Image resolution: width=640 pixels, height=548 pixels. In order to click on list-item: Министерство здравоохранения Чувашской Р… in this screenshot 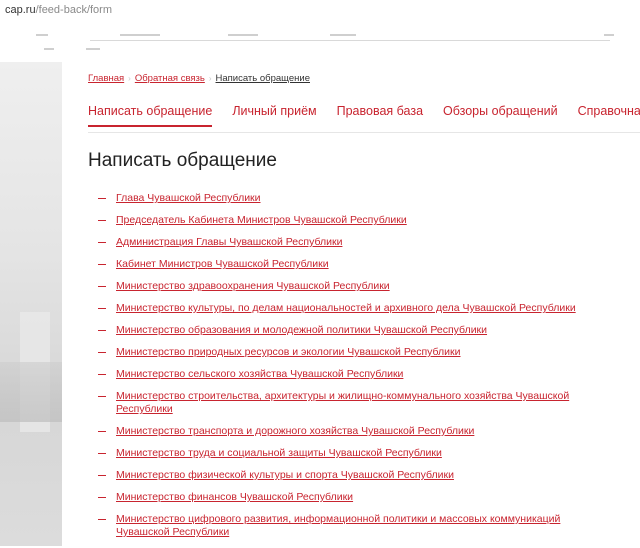, I will do `click(338, 286)`.